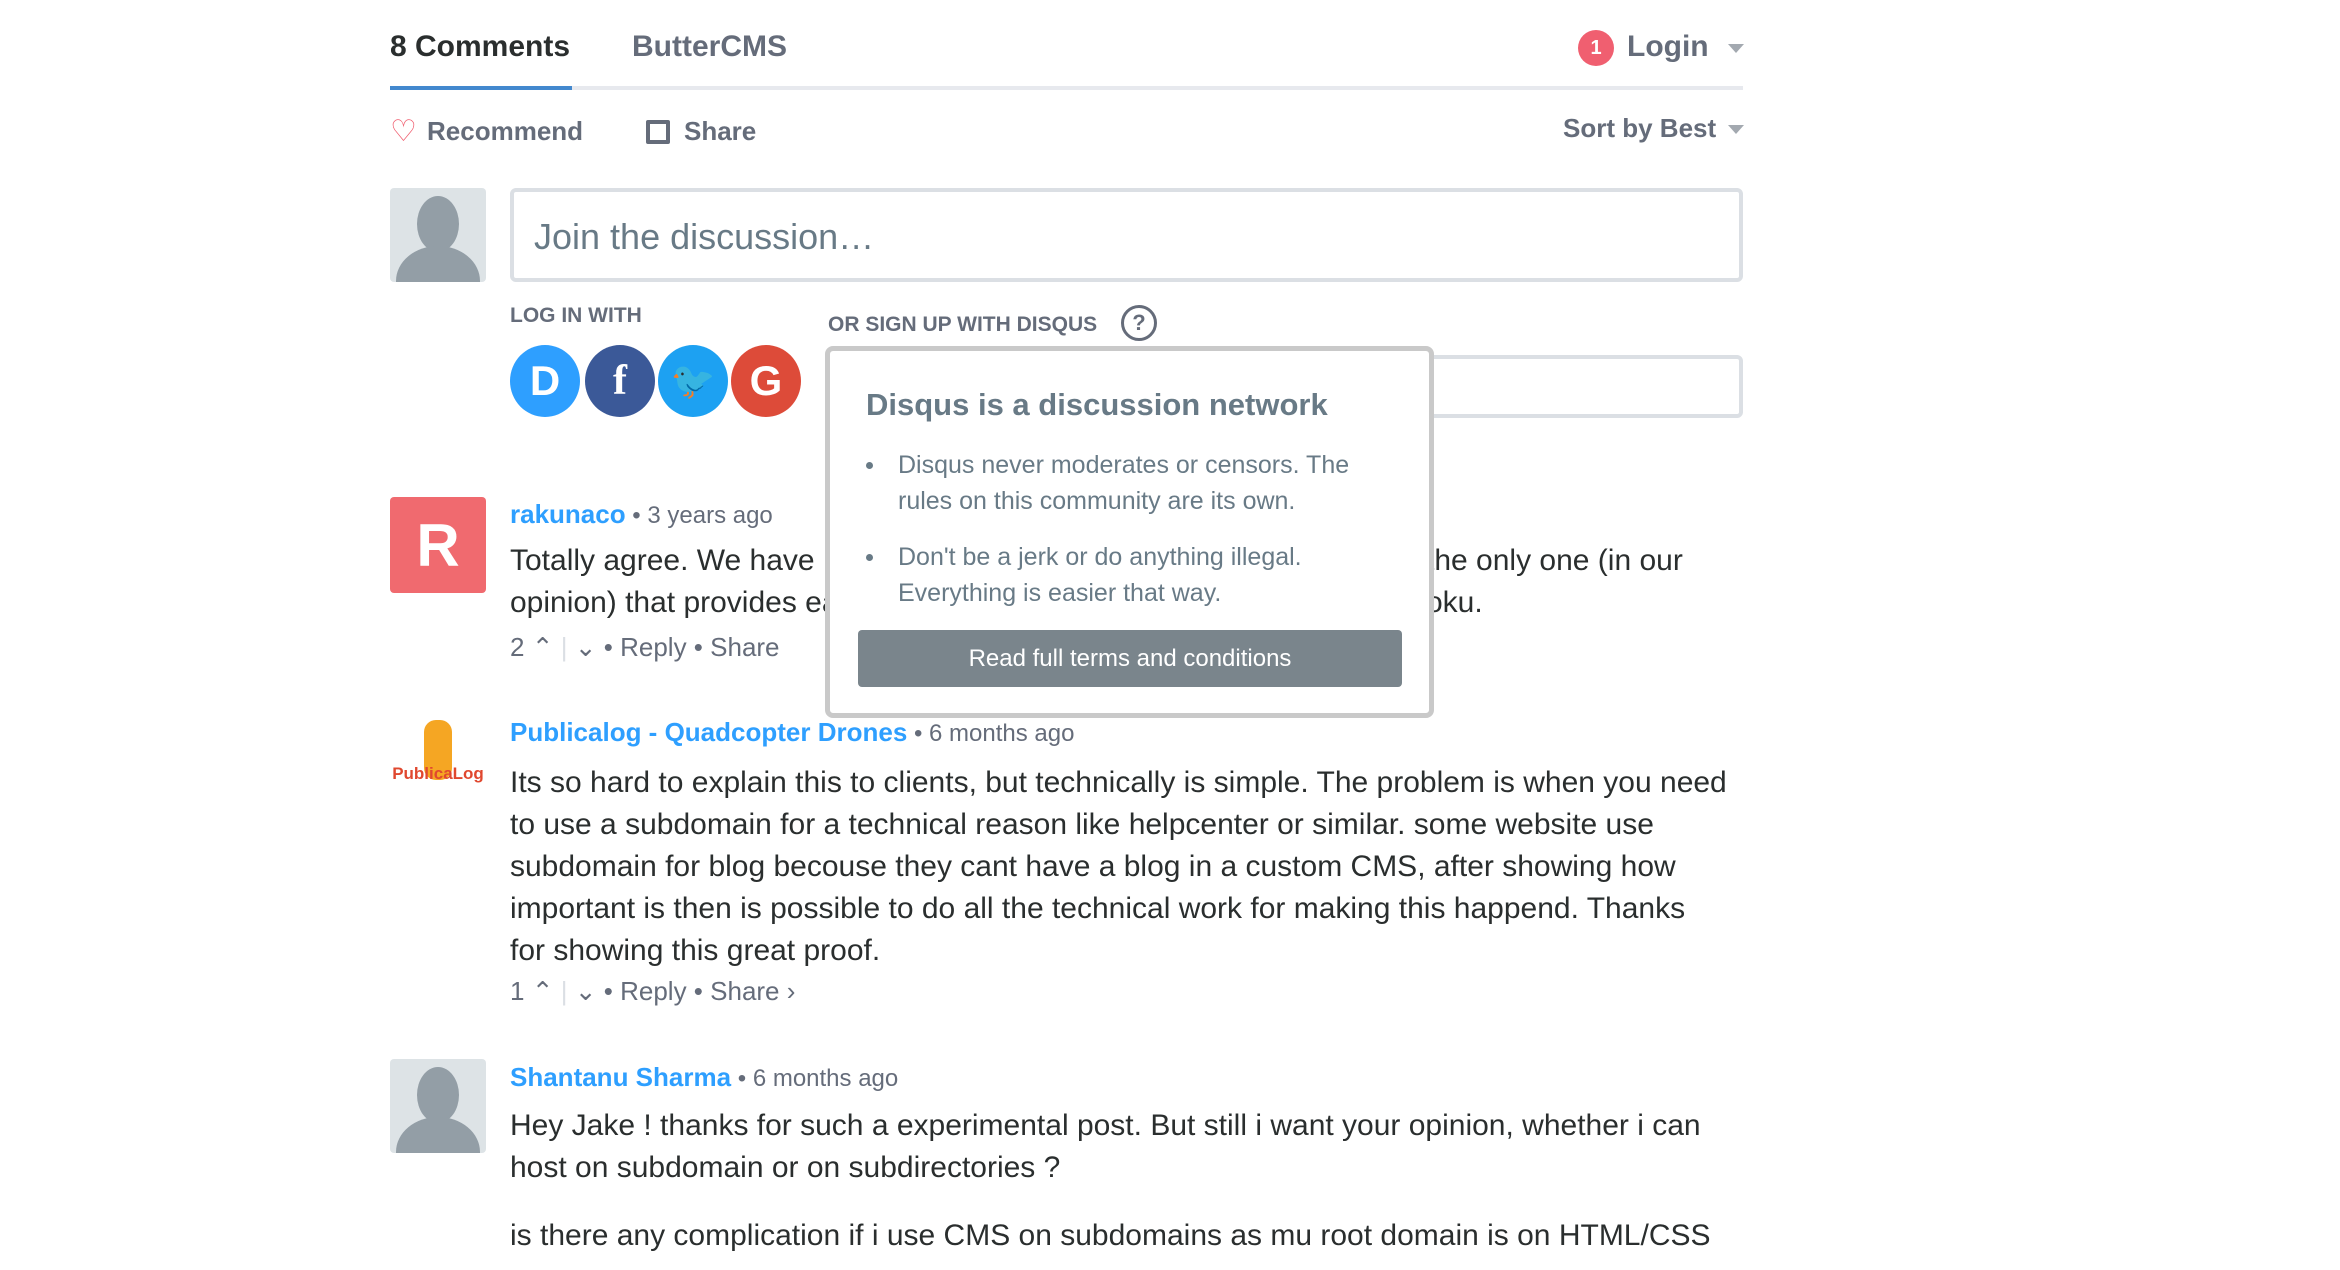 The height and width of the screenshot is (1270, 2340). I want to click on read-terms-button: Read full terms and conditions, so click(1130, 658).